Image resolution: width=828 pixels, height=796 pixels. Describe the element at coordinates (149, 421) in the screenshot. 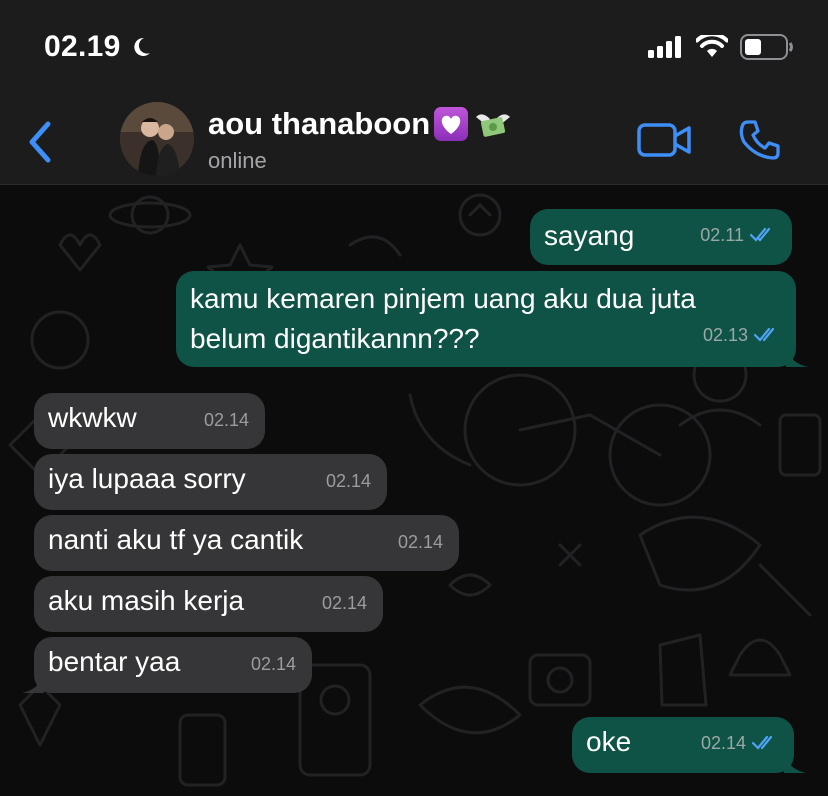

I see `message-bubble-incoming: wkwkw 02.14` at that location.